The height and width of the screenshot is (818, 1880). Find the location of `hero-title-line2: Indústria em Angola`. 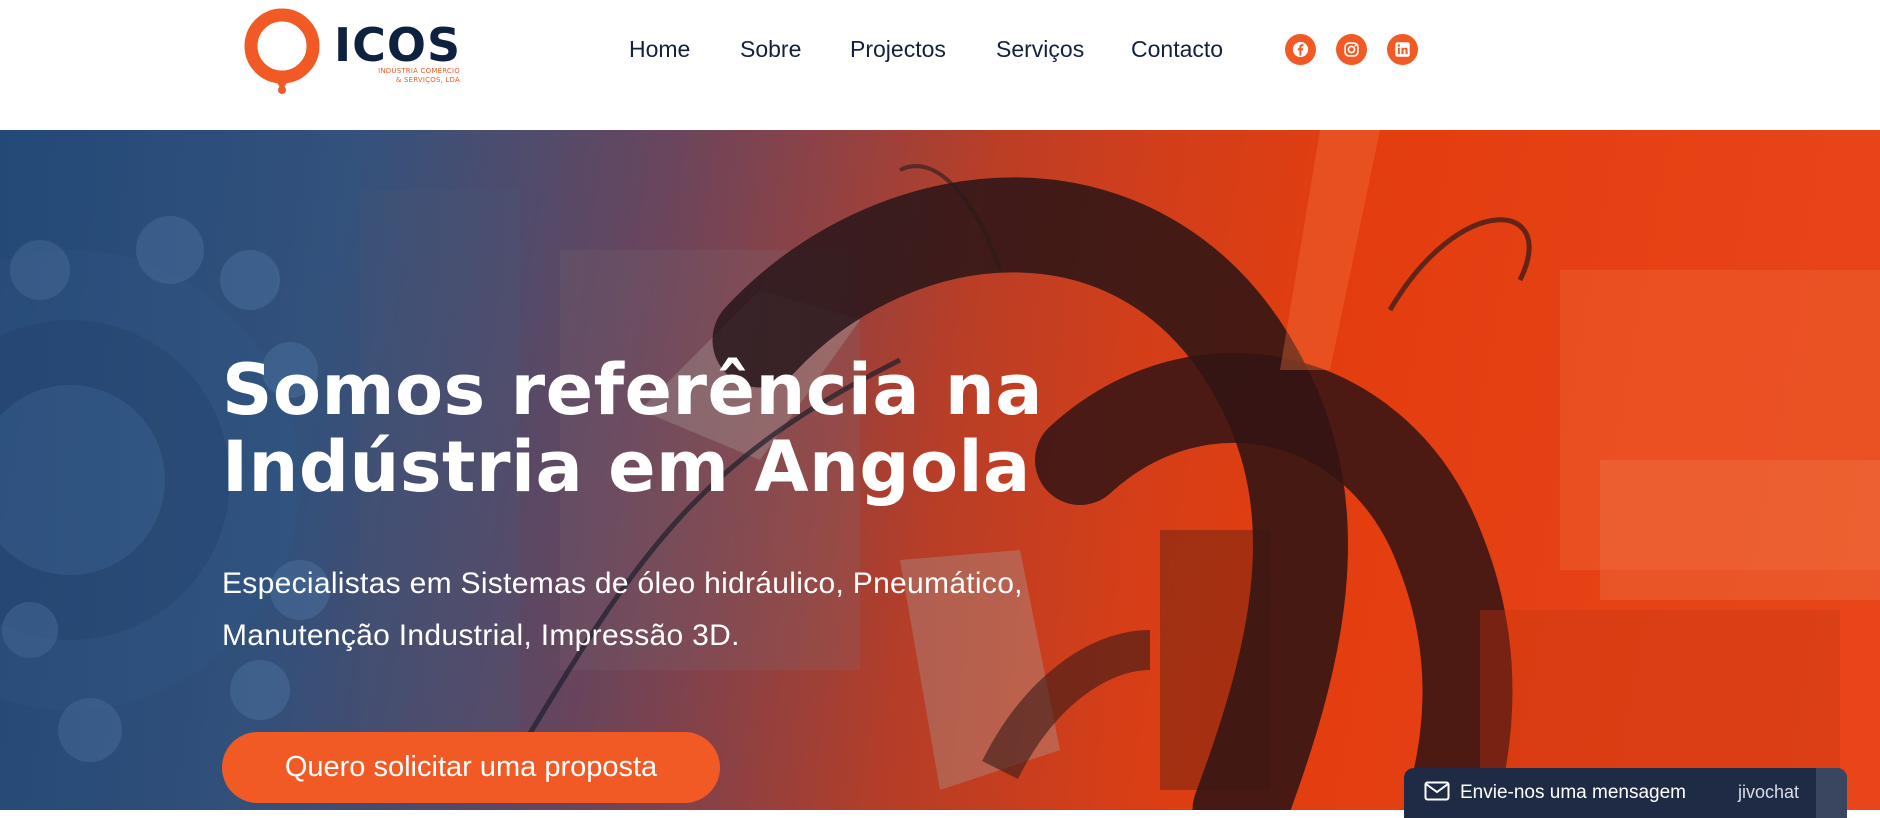

hero-title-line2: Indústria em Angola is located at coordinates (626, 467).